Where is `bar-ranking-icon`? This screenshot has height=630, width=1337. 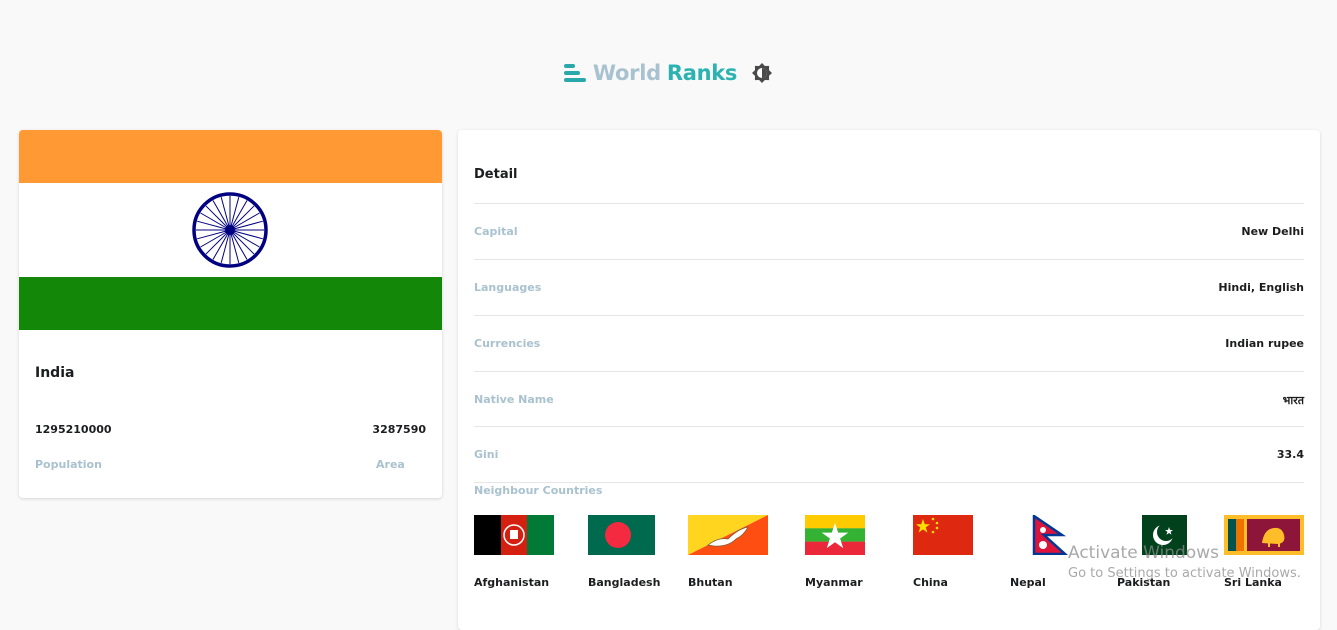
bar-ranking-icon is located at coordinates (574, 73).